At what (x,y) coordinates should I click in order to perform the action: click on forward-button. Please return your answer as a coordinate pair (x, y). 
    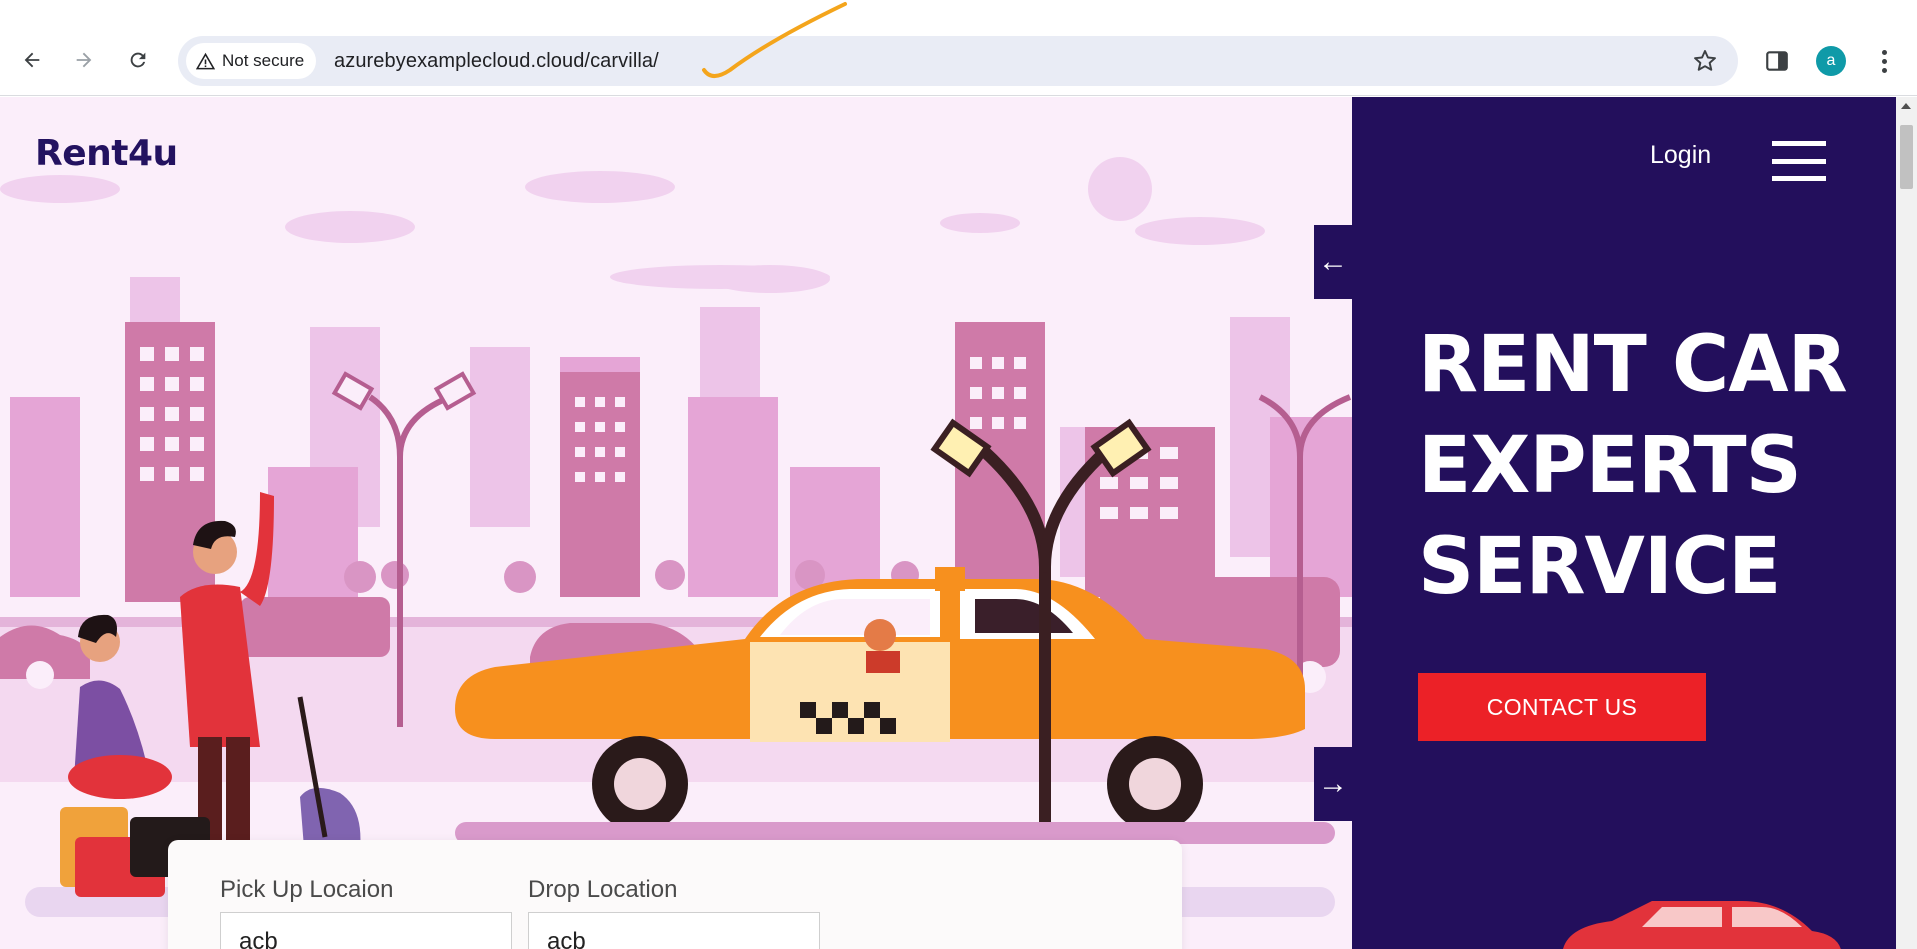
    Looking at the image, I should click on (84, 60).